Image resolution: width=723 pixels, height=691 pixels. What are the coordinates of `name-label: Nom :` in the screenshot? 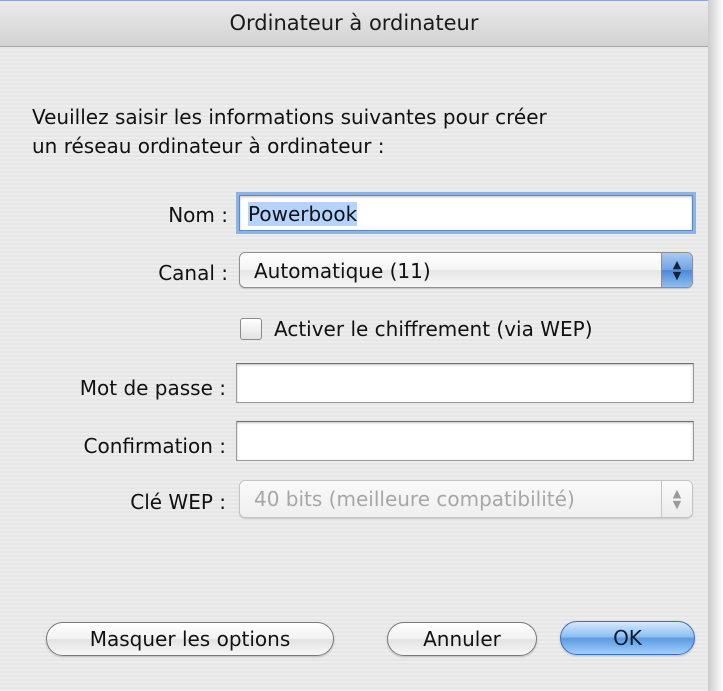 It's located at (198, 215).